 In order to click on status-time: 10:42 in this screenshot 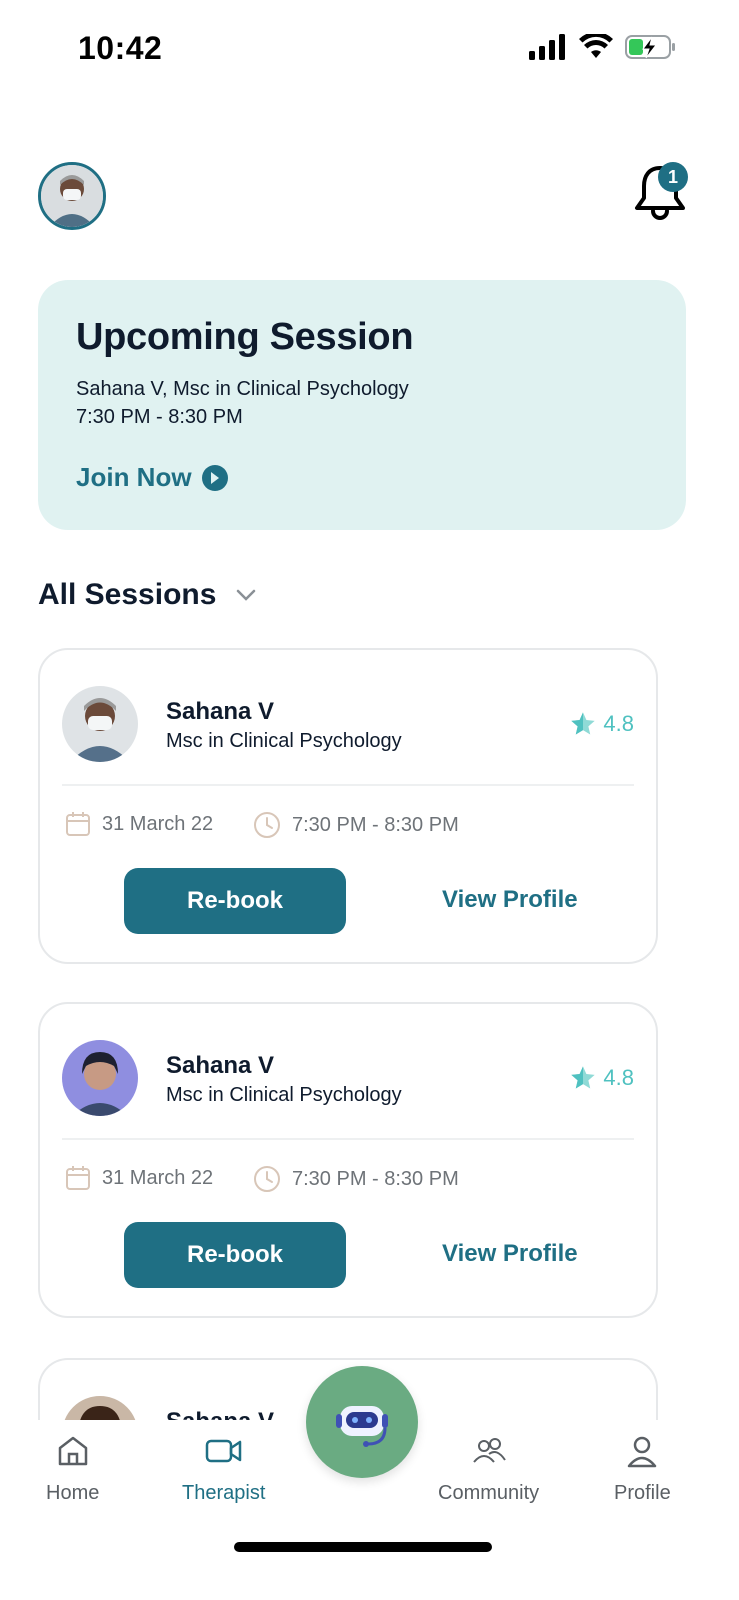, I will do `click(120, 48)`.